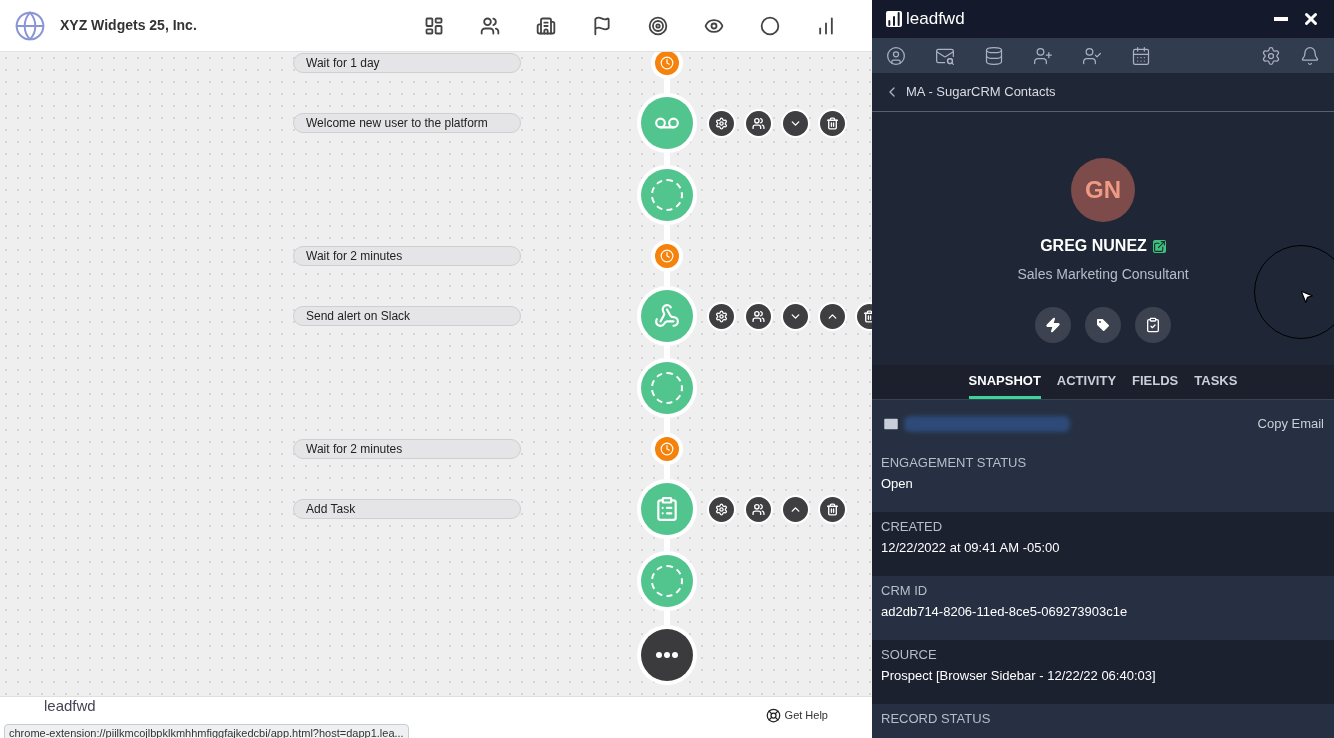 Image resolution: width=1334 pixels, height=738 pixels. Describe the element at coordinates (1155, 382) in the screenshot. I see `tab: FIELDS` at that location.